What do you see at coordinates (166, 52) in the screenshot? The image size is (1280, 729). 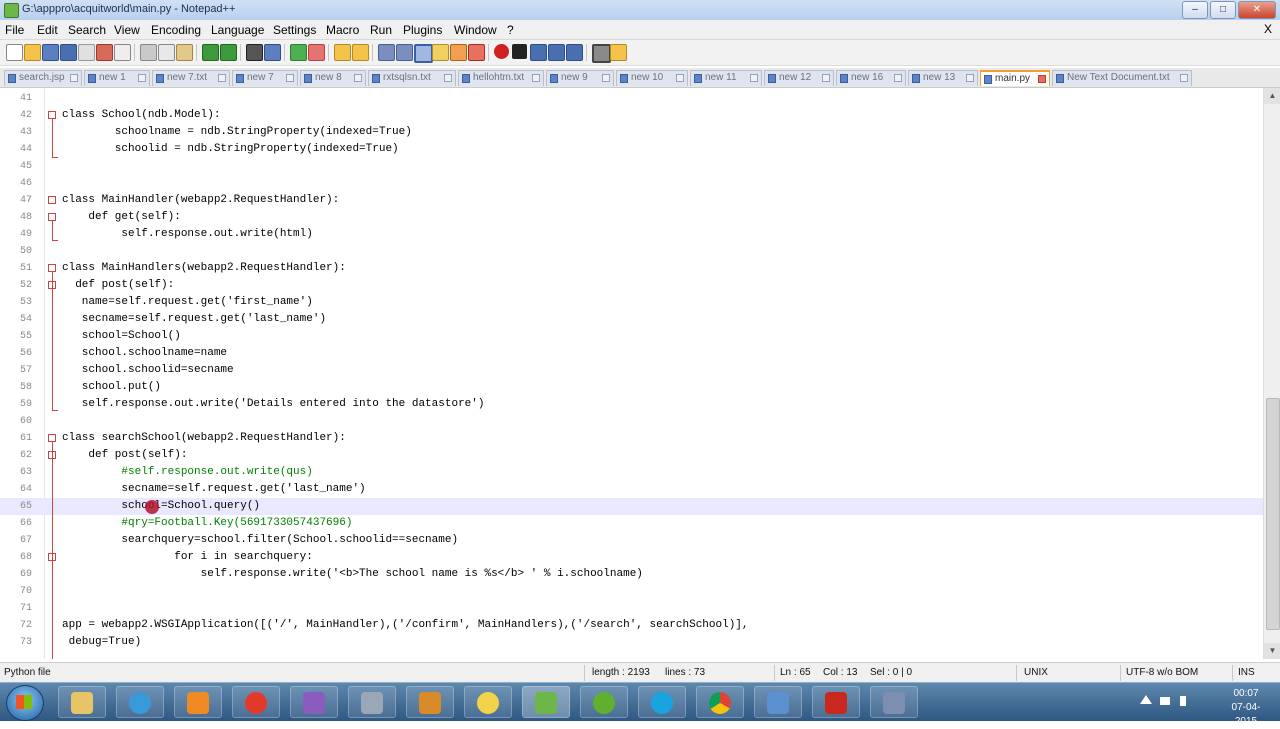 I see `copy-icon` at bounding box center [166, 52].